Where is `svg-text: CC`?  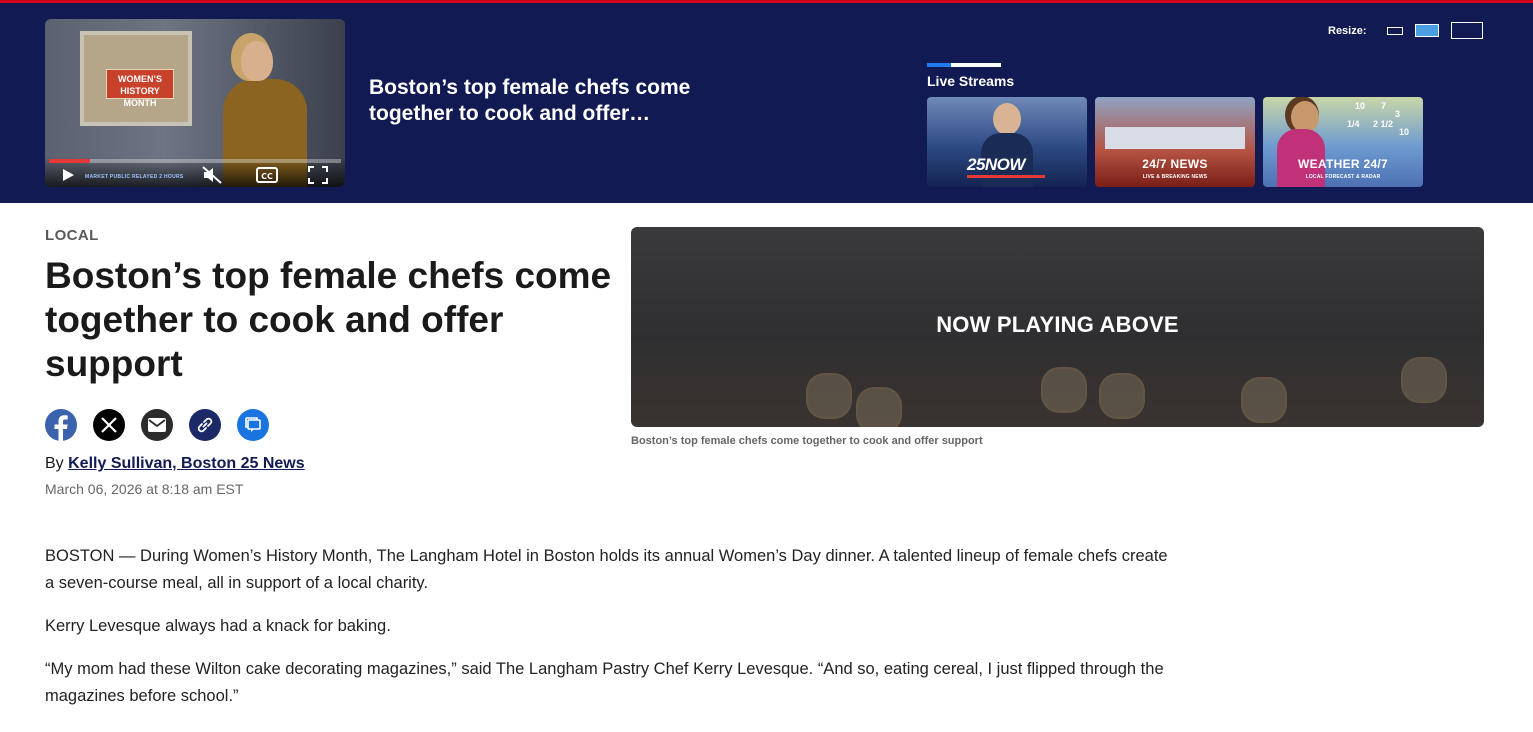 svg-text: CC is located at coordinates (267, 176).